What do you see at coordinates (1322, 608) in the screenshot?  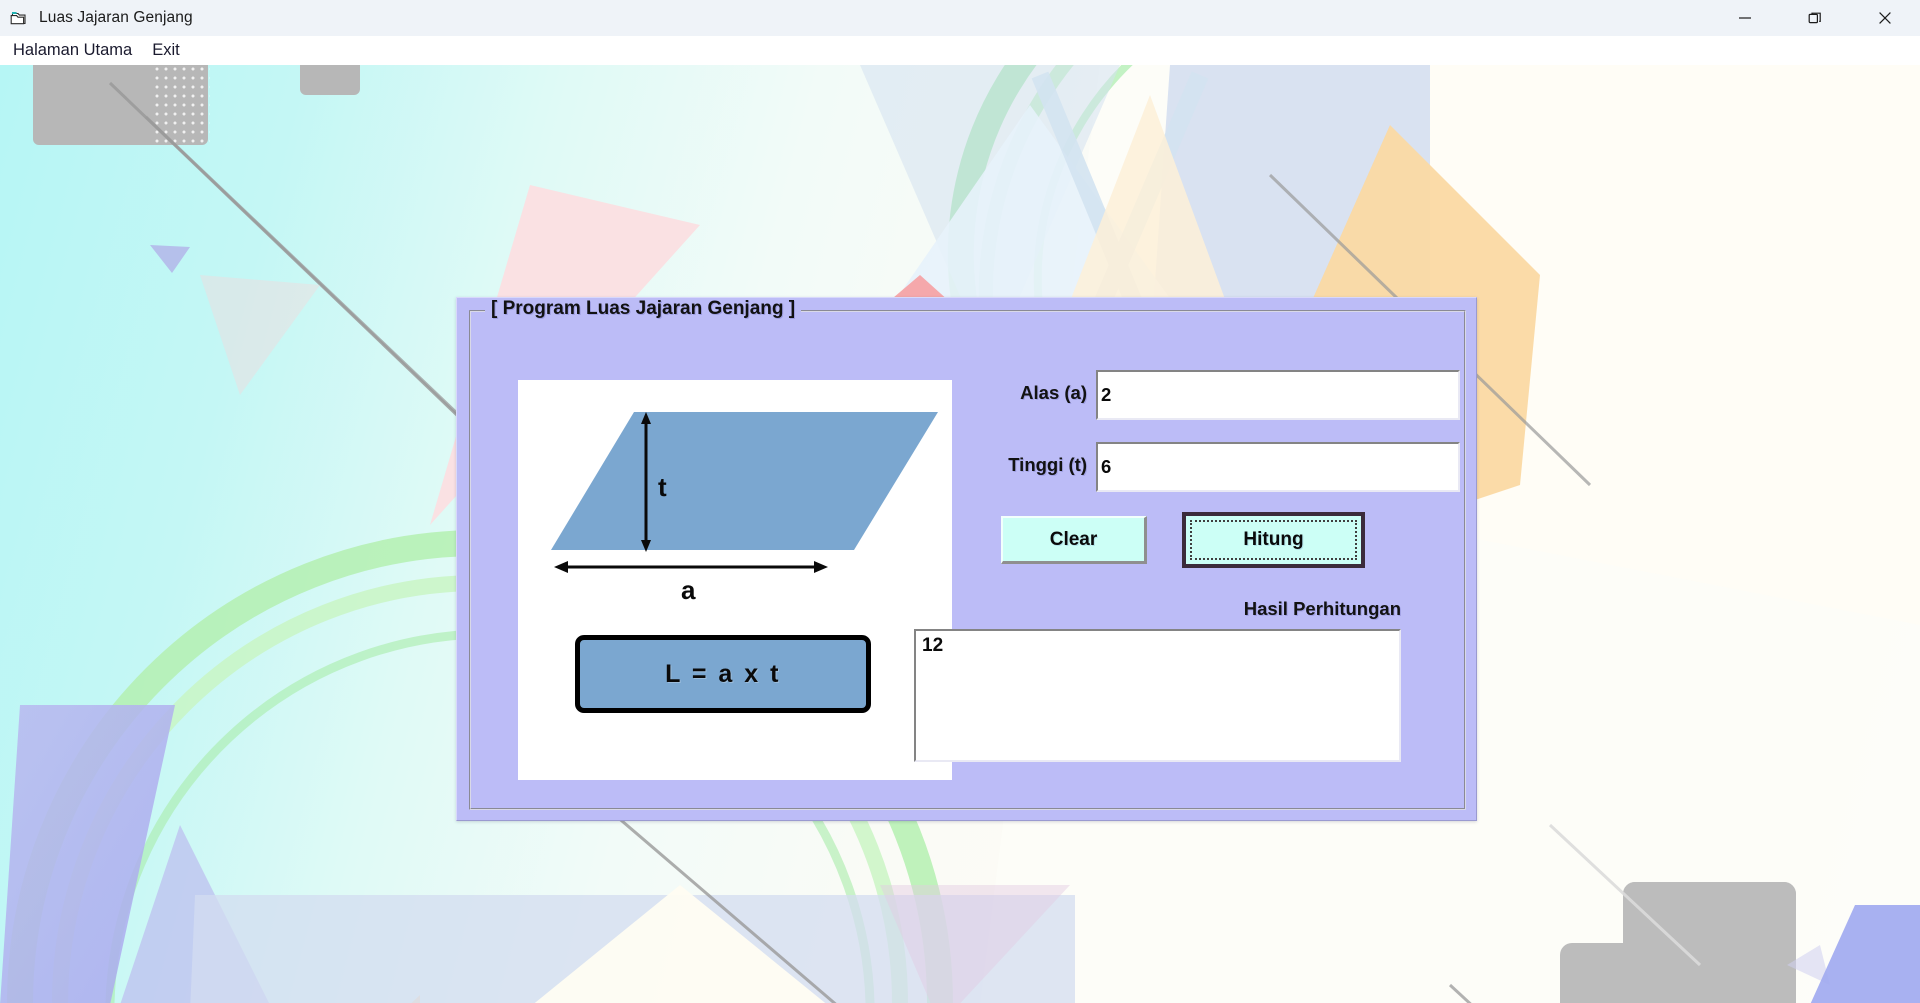 I see `result-label: Hasil Perhitungan` at bounding box center [1322, 608].